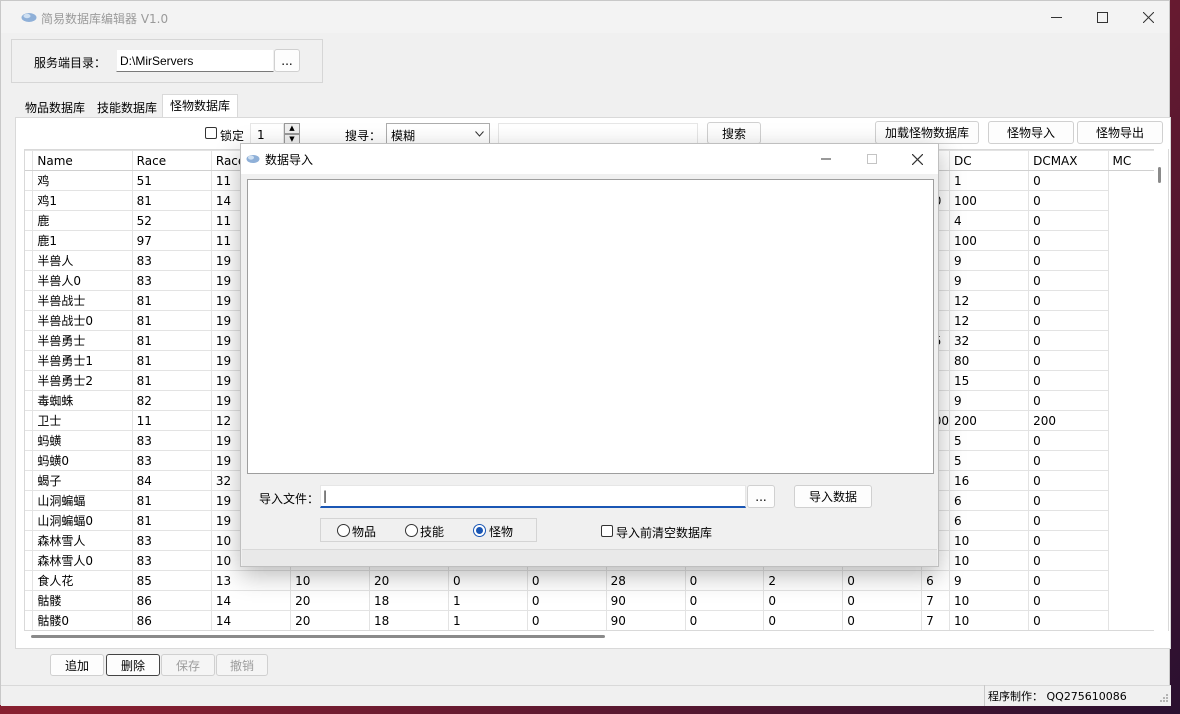  I want to click on clear-before-import-checkbox, so click(607, 531).